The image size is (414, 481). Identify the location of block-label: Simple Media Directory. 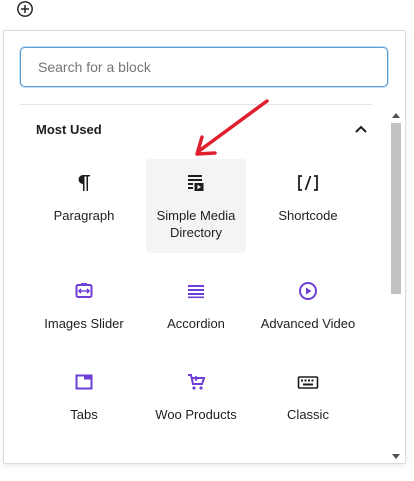
(196, 224).